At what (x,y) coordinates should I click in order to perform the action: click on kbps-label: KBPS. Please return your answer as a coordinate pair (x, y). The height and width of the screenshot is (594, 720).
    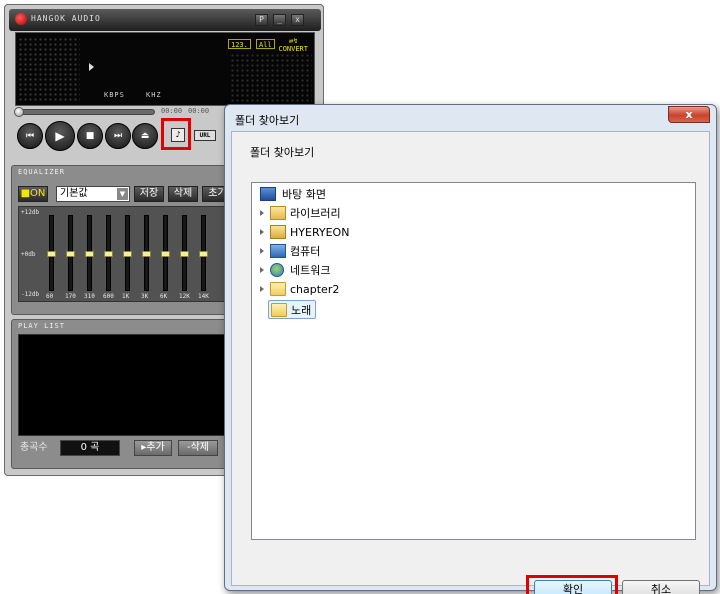
    Looking at the image, I should click on (114, 95).